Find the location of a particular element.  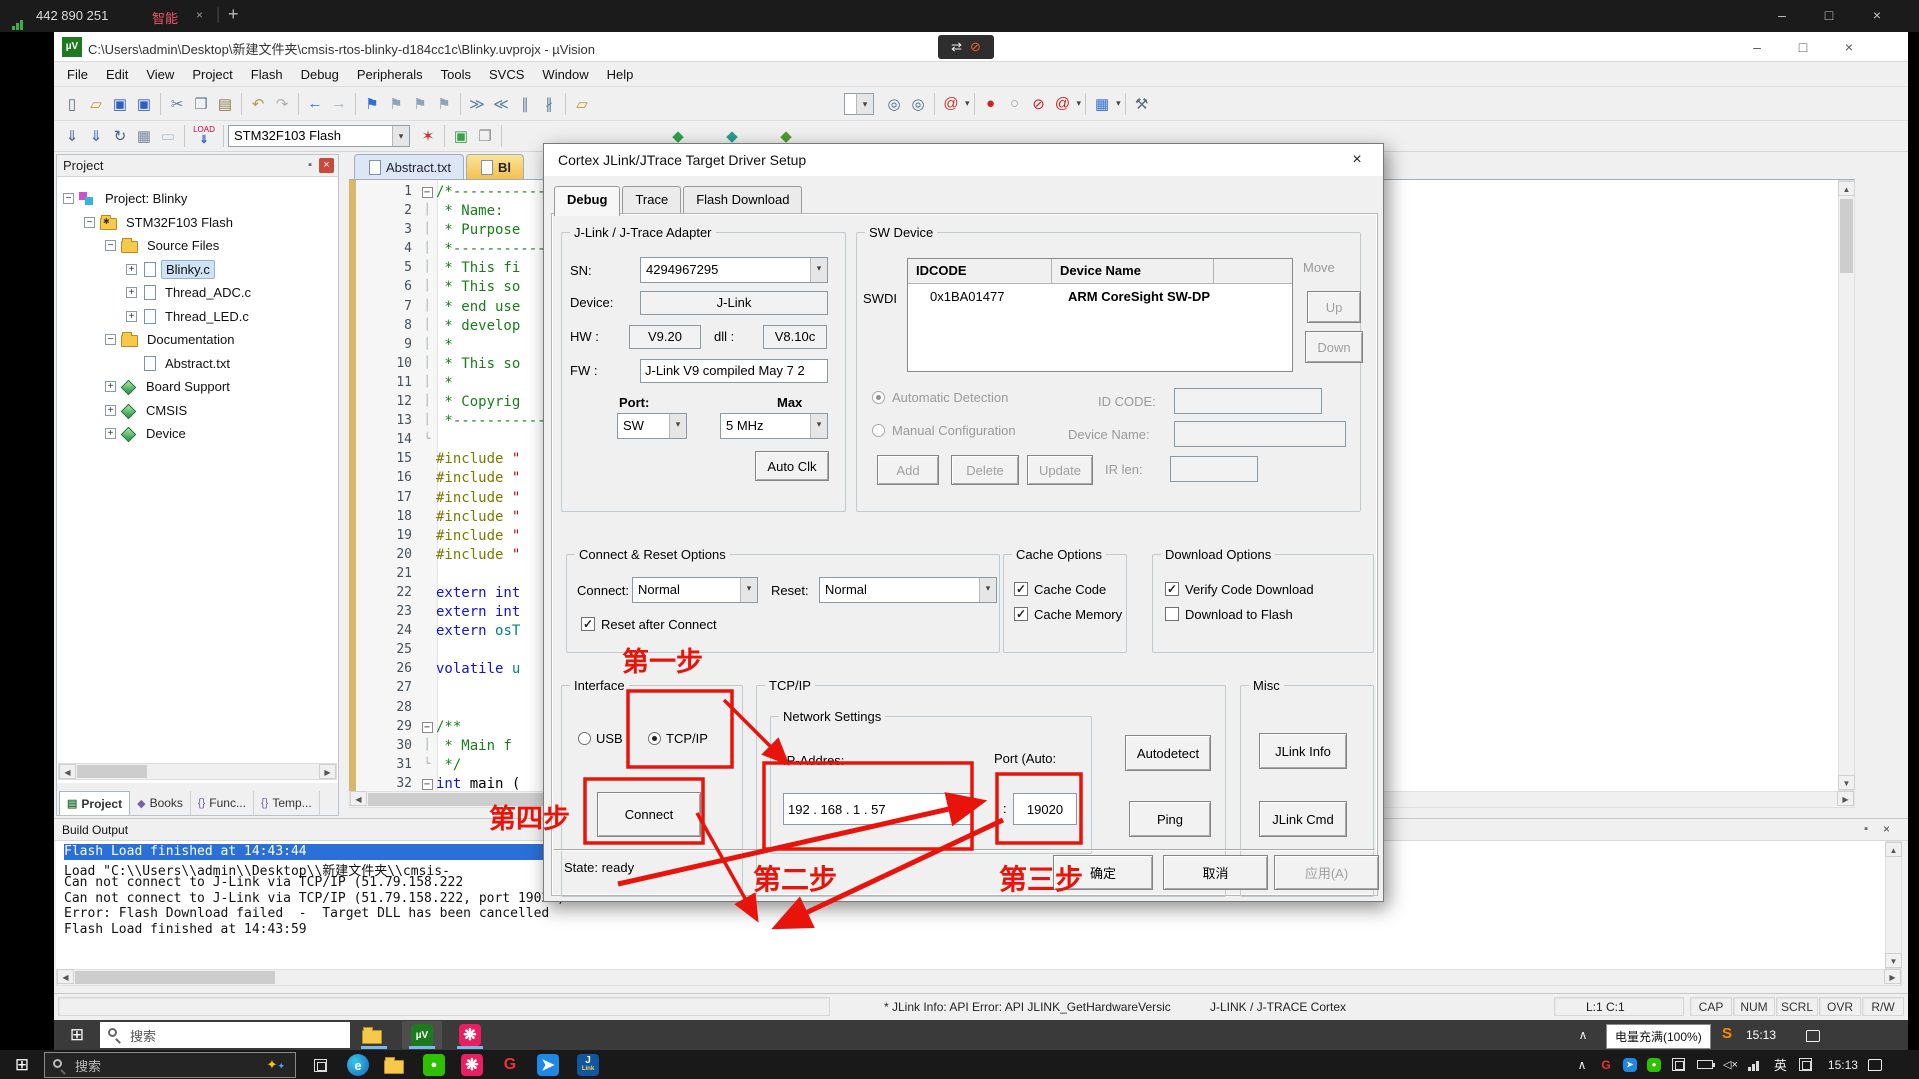

network-icon is located at coordinates (1754, 1065).